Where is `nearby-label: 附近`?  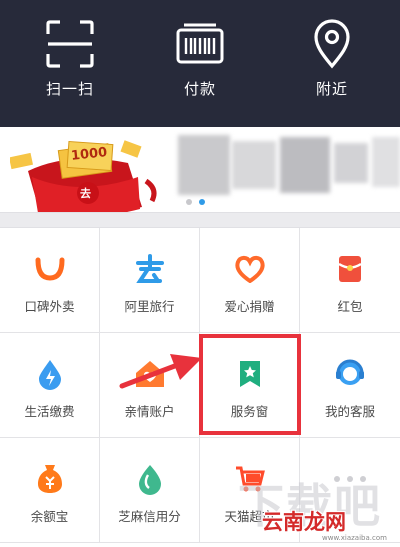 nearby-label: 附近 is located at coordinates (331, 89).